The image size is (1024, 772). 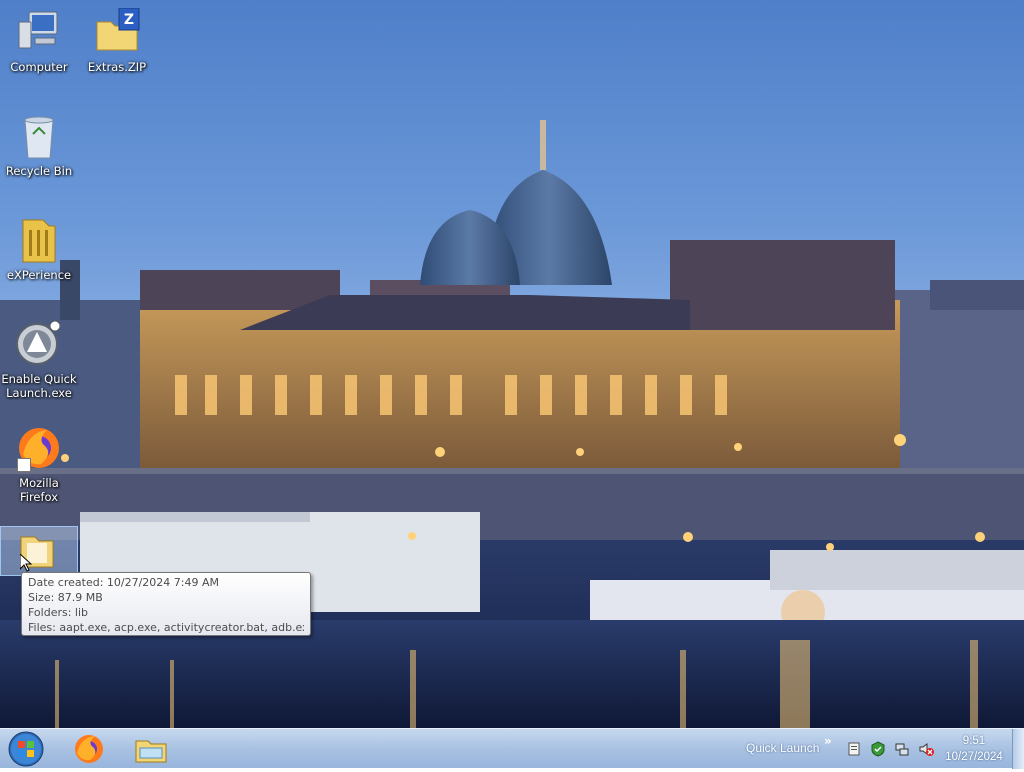 I want to click on quick-launch-chevron-icon: », so click(x=828, y=741).